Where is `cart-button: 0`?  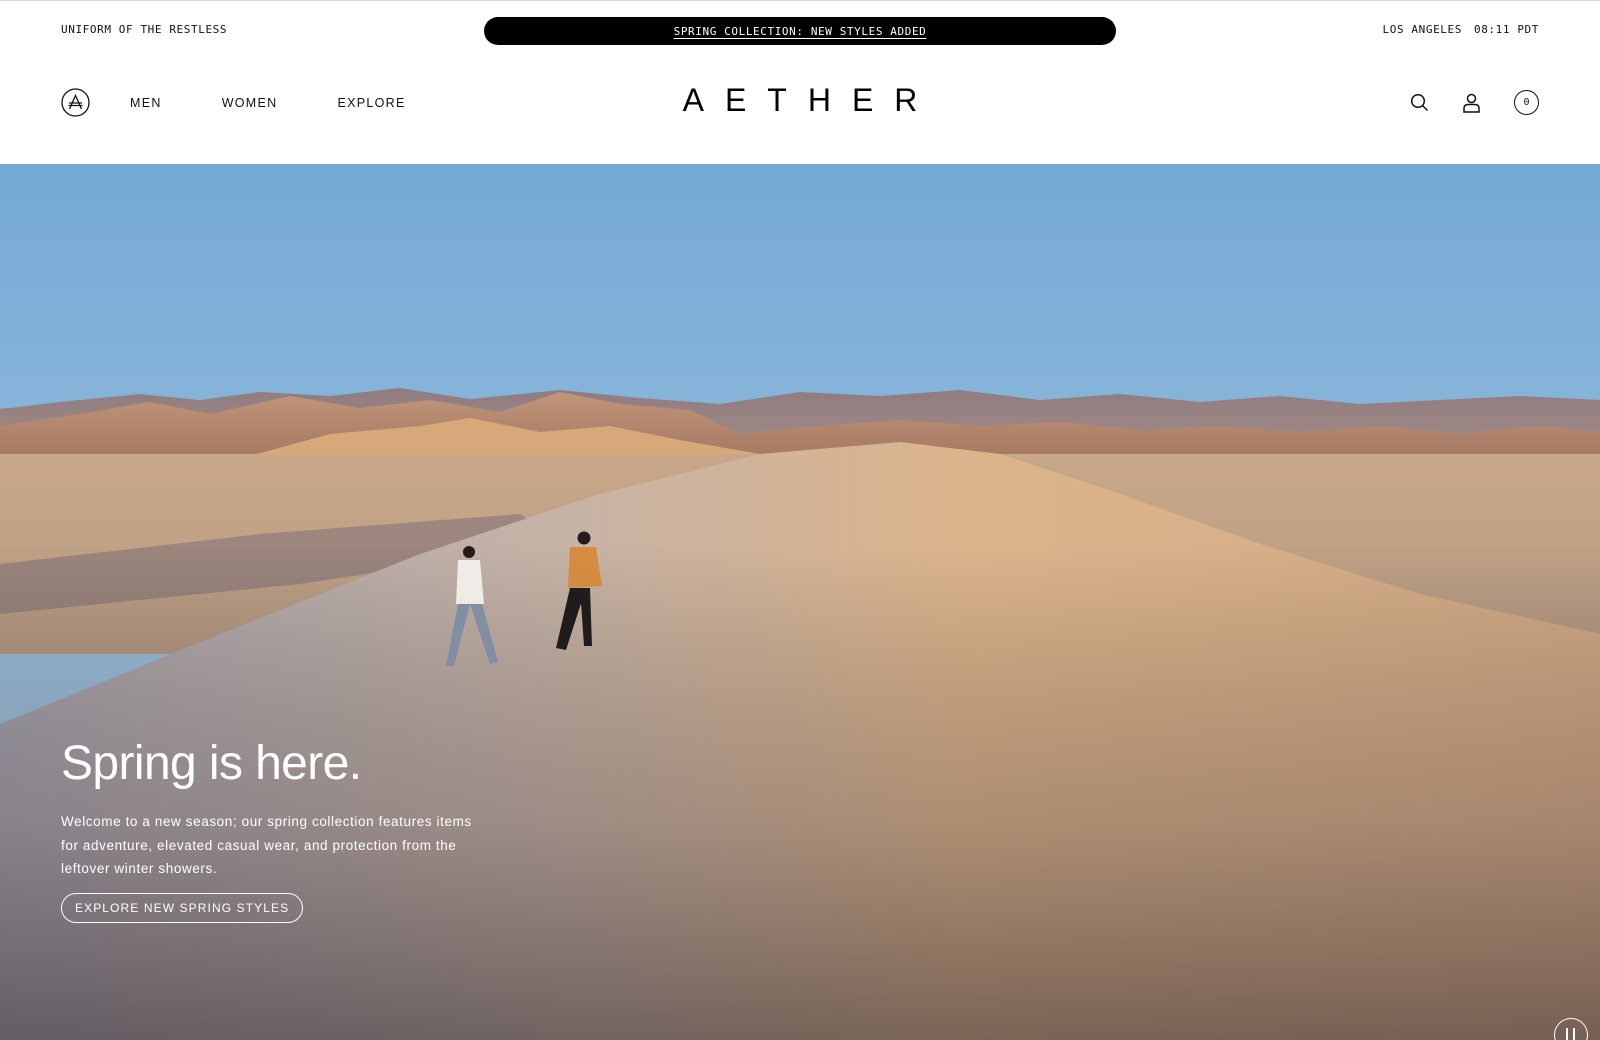 cart-button: 0 is located at coordinates (1526, 102).